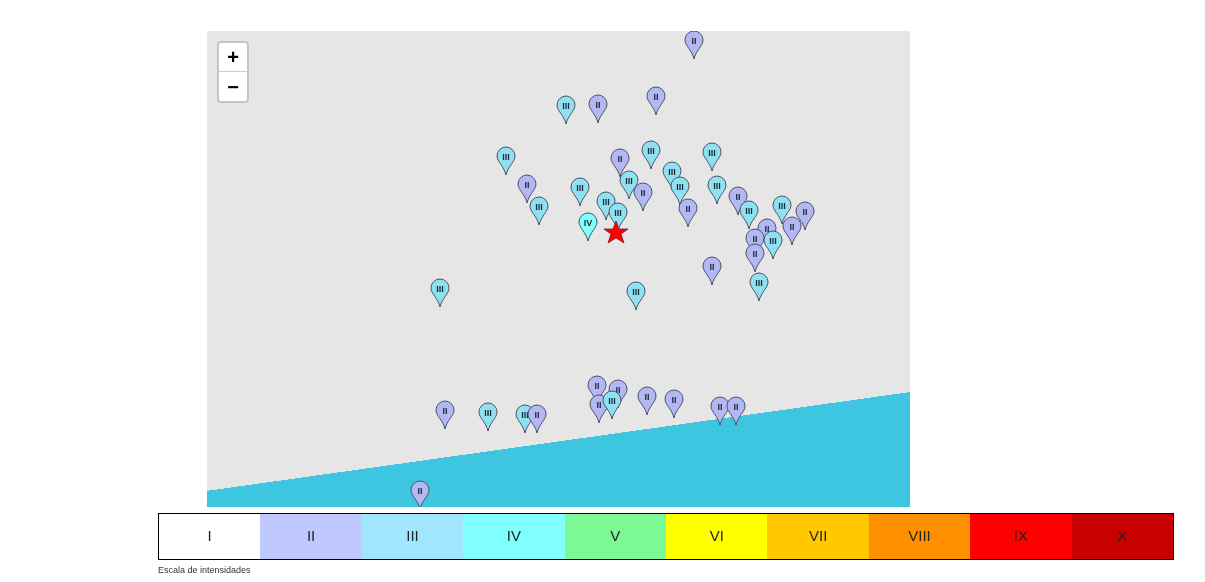 This screenshot has height=582, width=1205. I want to click on epicenter-star-icon, so click(616, 232).